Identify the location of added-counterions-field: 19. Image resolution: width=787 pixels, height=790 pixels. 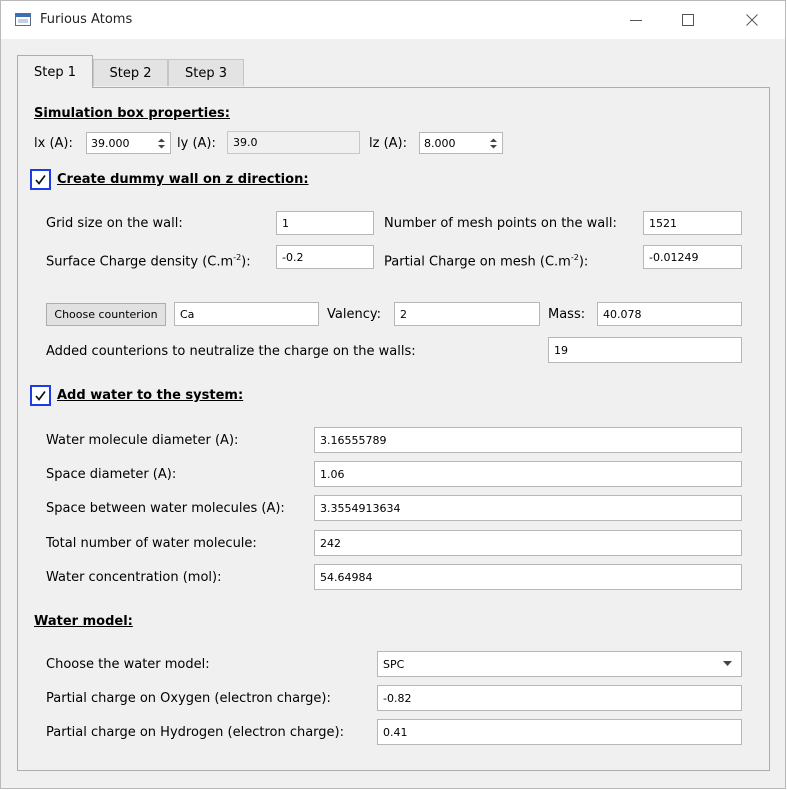
(645, 350).